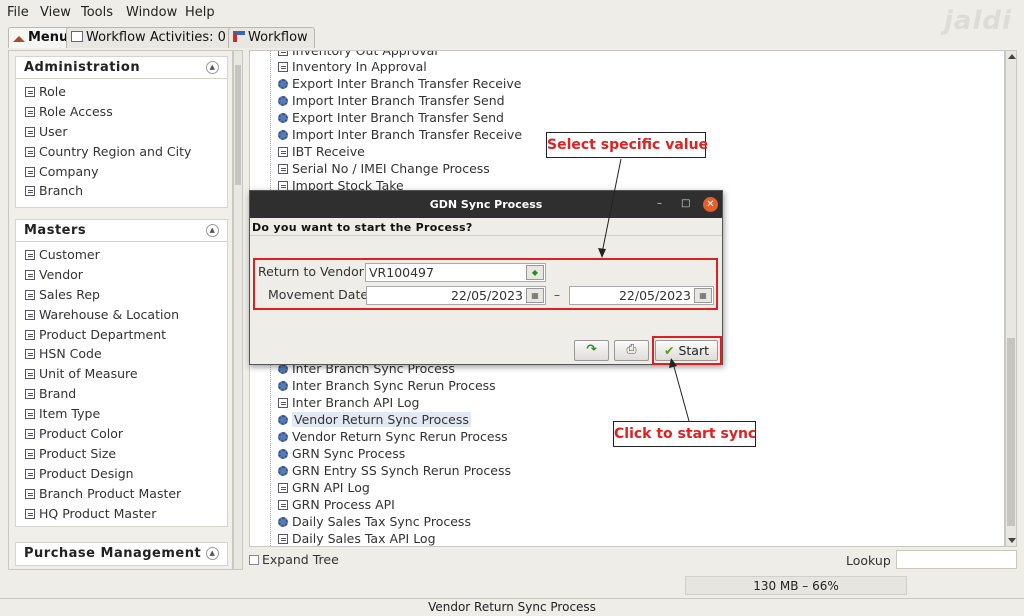 This screenshot has height=616, width=1024. I want to click on minimize-icon: –, so click(659, 203).